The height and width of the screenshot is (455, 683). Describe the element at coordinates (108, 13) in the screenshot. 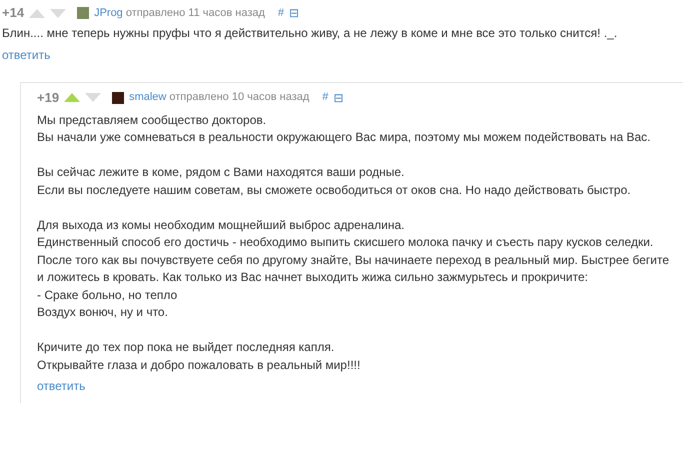

I see `author-link: JProg` at that location.